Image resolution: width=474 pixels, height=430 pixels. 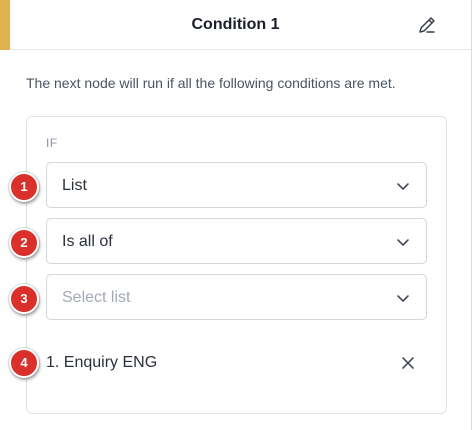 What do you see at coordinates (236, 241) in the screenshot?
I see `operator-select: Is all of` at bounding box center [236, 241].